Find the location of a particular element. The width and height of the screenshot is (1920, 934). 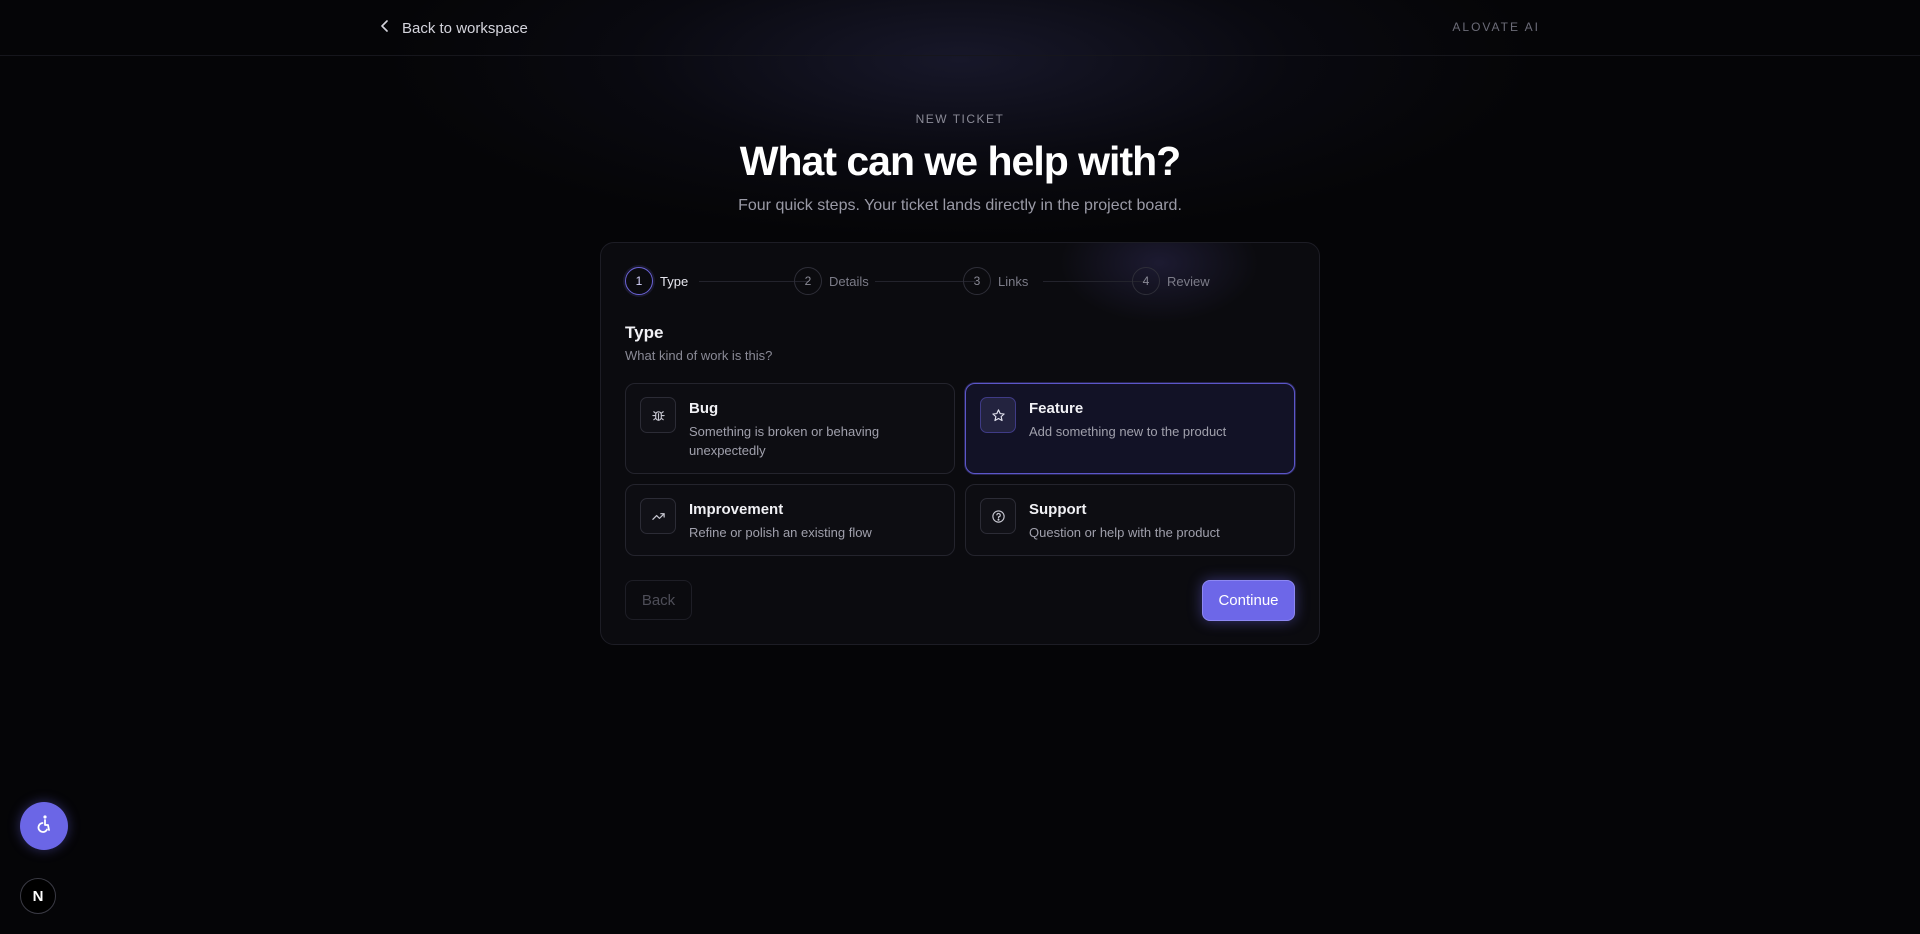

section-title: Type is located at coordinates (644, 332).